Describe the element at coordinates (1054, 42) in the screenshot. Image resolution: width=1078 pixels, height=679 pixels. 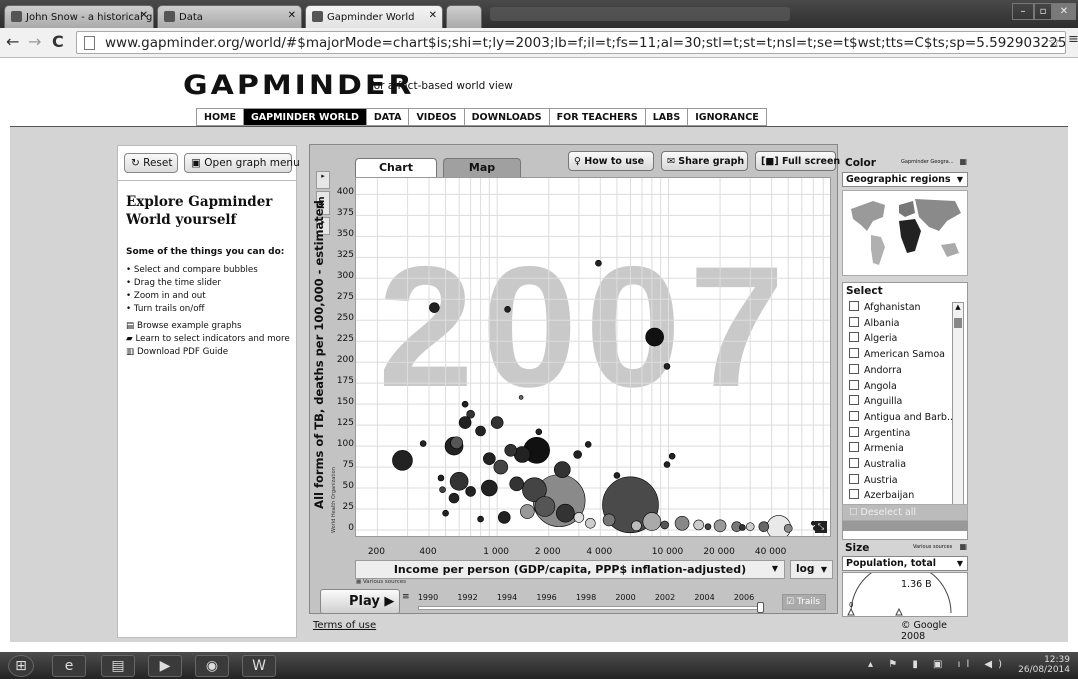
I see `bookmark-star-icon: ☆` at that location.